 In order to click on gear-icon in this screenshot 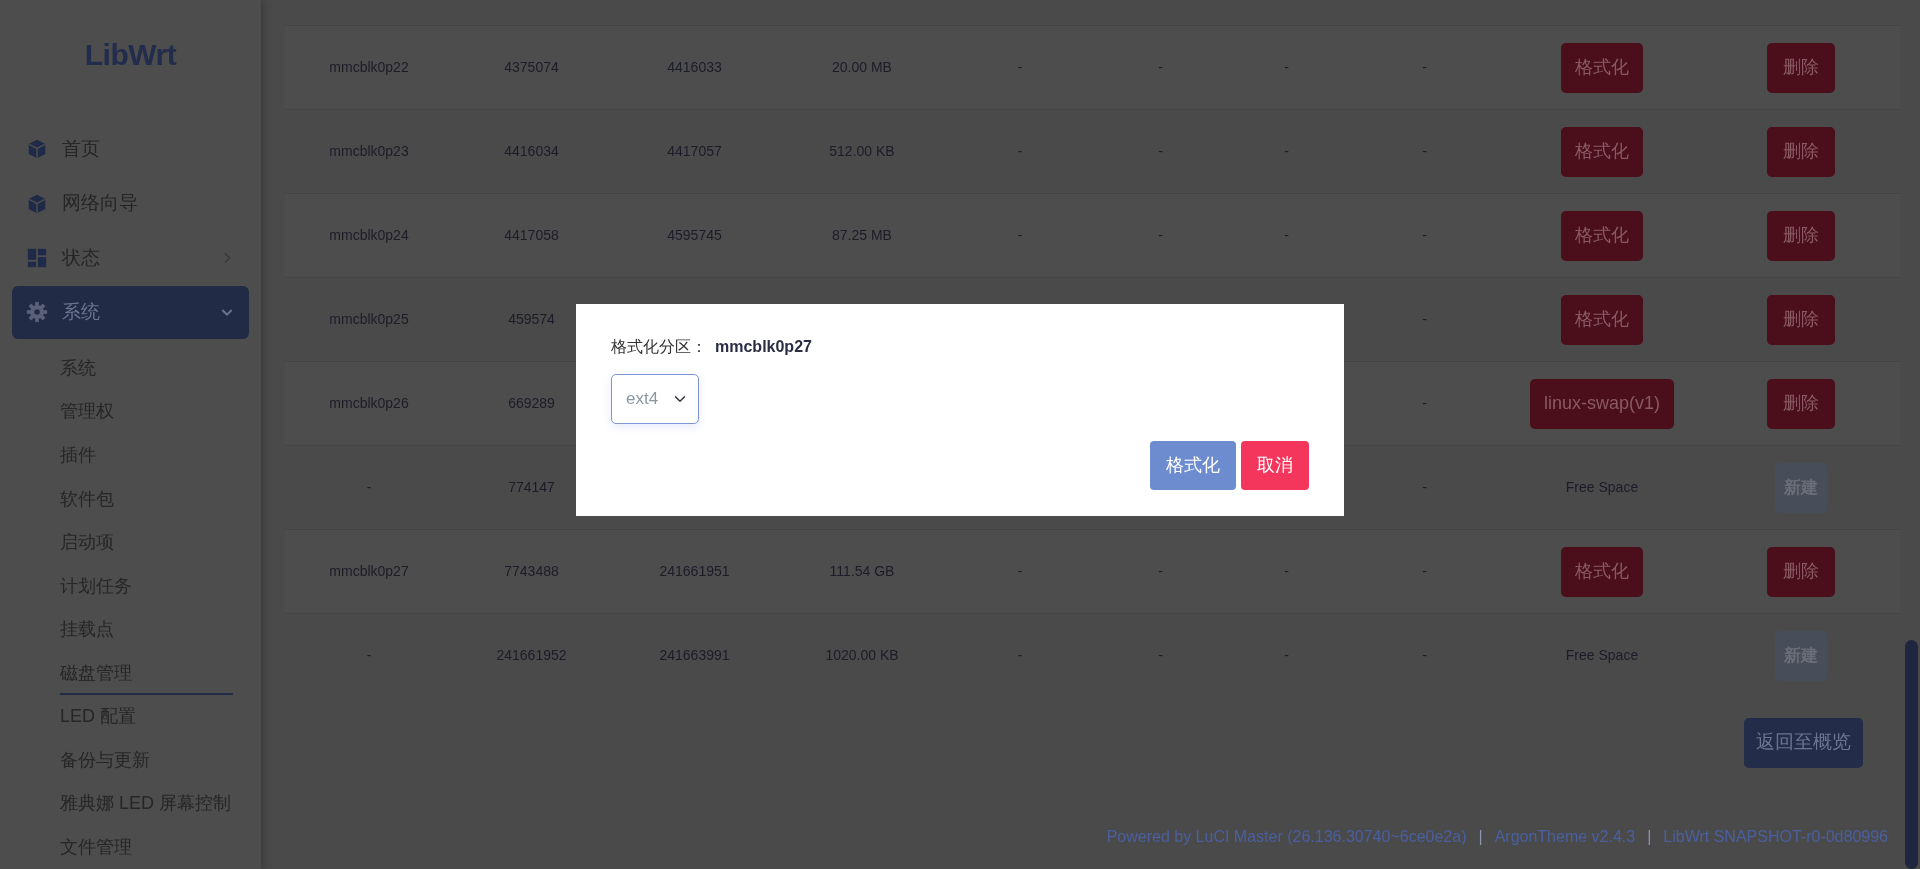, I will do `click(37, 312)`.